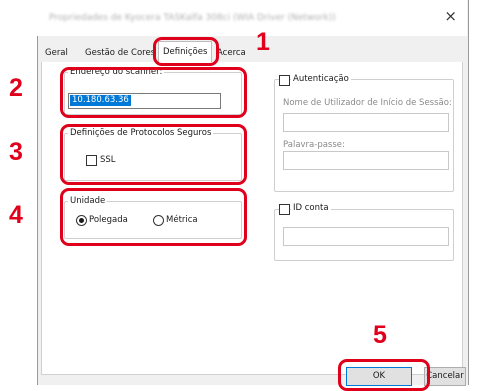  Describe the element at coordinates (367, 103) in the screenshot. I see `username-label: Nome de Utilizador de Início de Sessão:` at that location.